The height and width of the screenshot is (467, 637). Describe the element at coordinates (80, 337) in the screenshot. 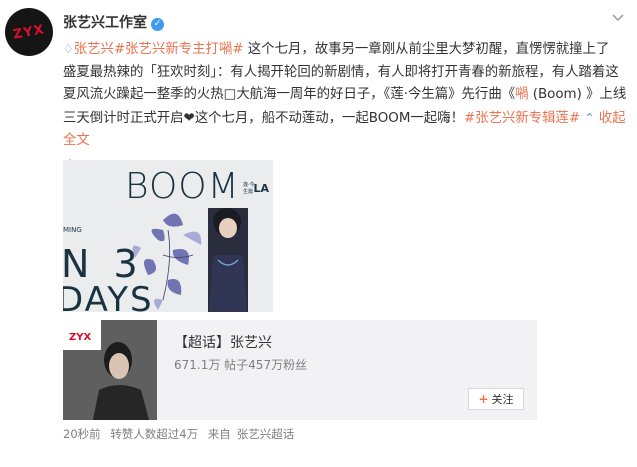

I see `svg-text: ZYX` at that location.